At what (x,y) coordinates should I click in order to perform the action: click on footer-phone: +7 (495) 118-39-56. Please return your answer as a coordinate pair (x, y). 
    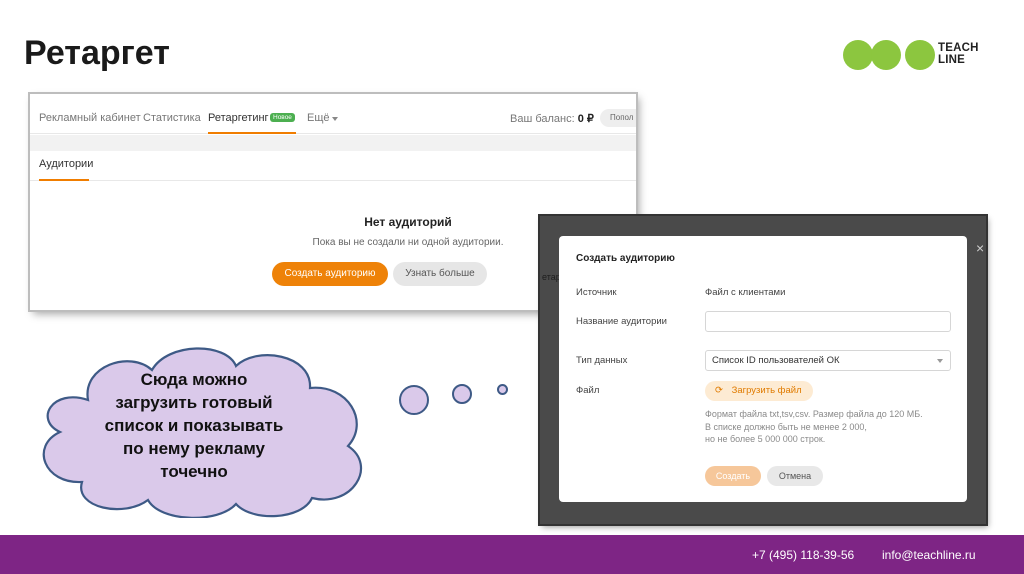
    Looking at the image, I should click on (803, 555).